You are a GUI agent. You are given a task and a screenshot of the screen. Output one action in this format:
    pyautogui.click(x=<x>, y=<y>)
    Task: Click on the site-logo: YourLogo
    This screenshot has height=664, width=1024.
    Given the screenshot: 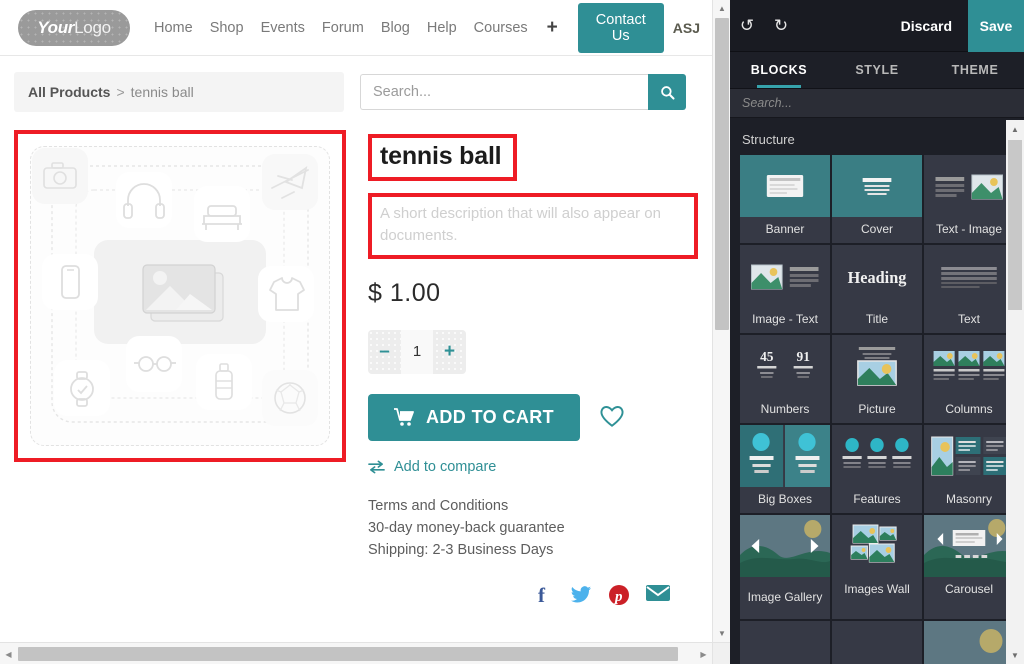 What is the action you would take?
    pyautogui.click(x=74, y=27)
    